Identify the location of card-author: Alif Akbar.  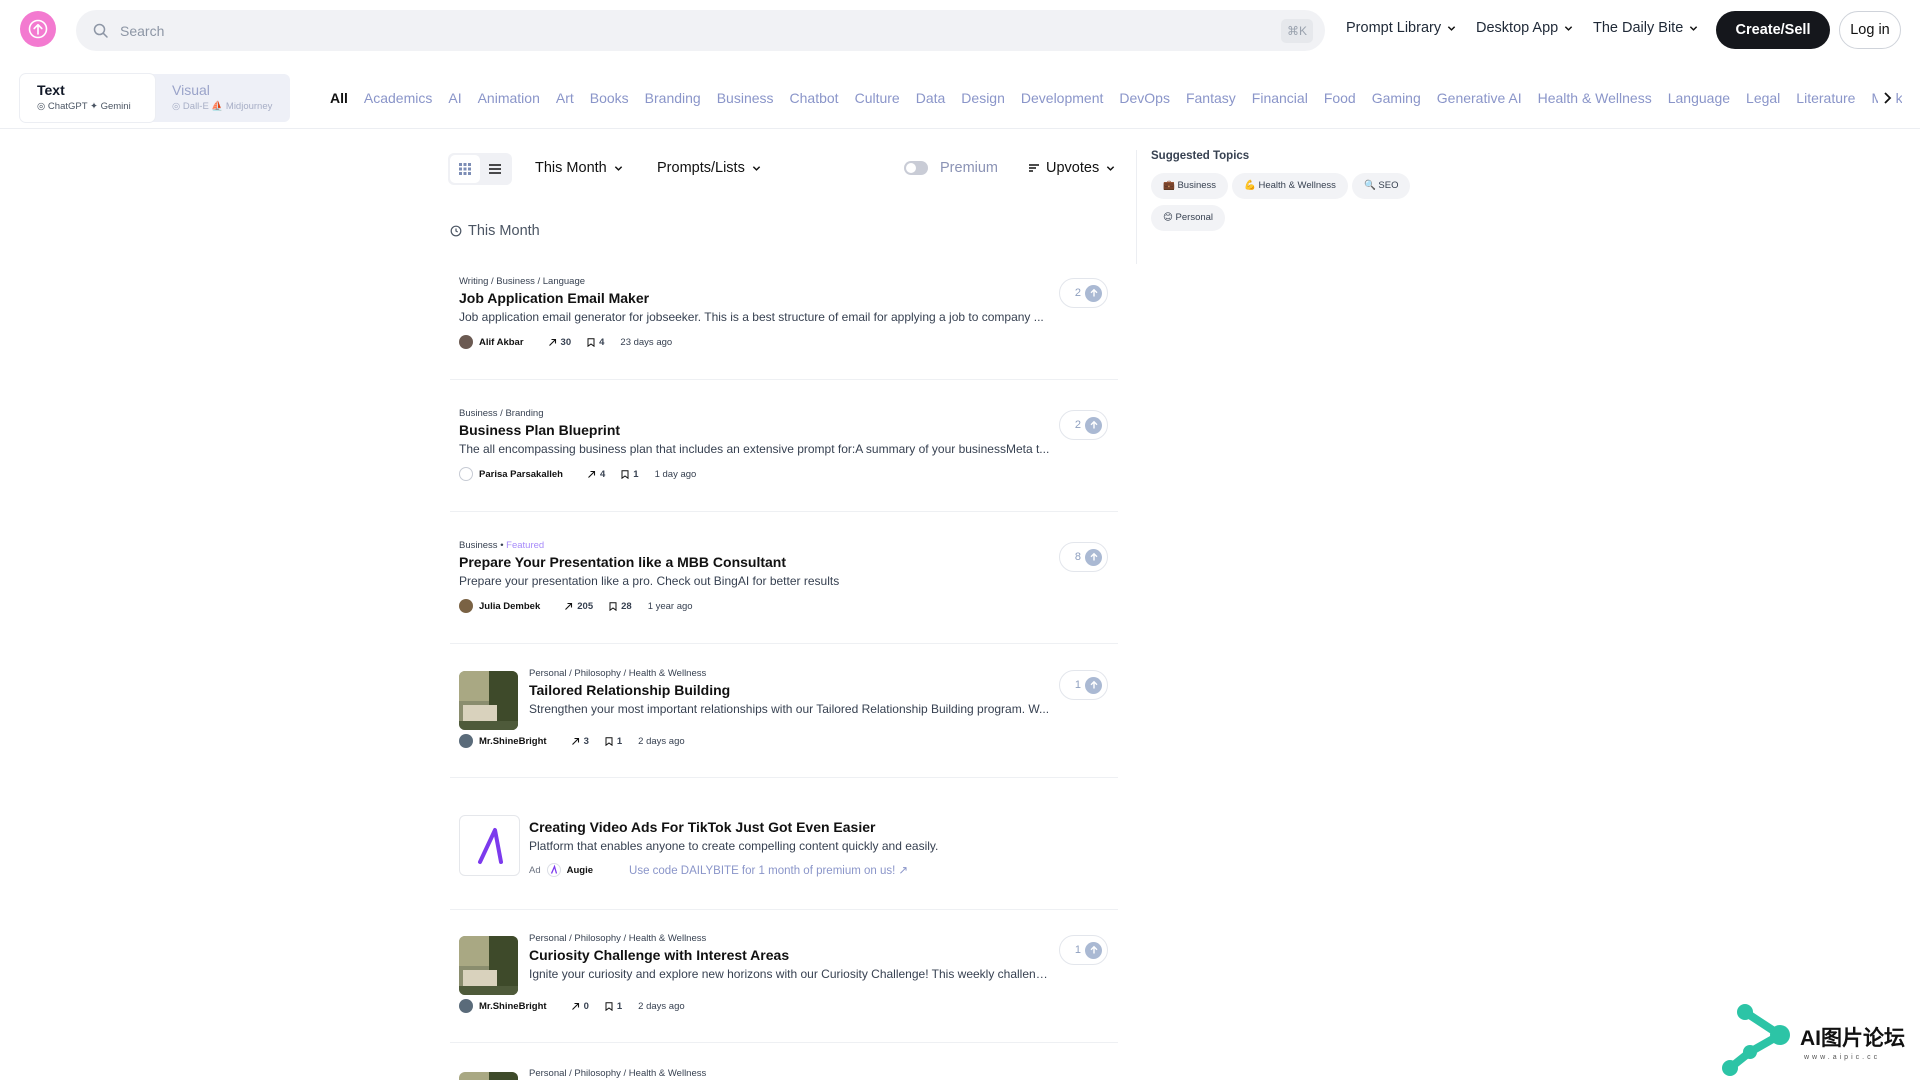
(501, 342).